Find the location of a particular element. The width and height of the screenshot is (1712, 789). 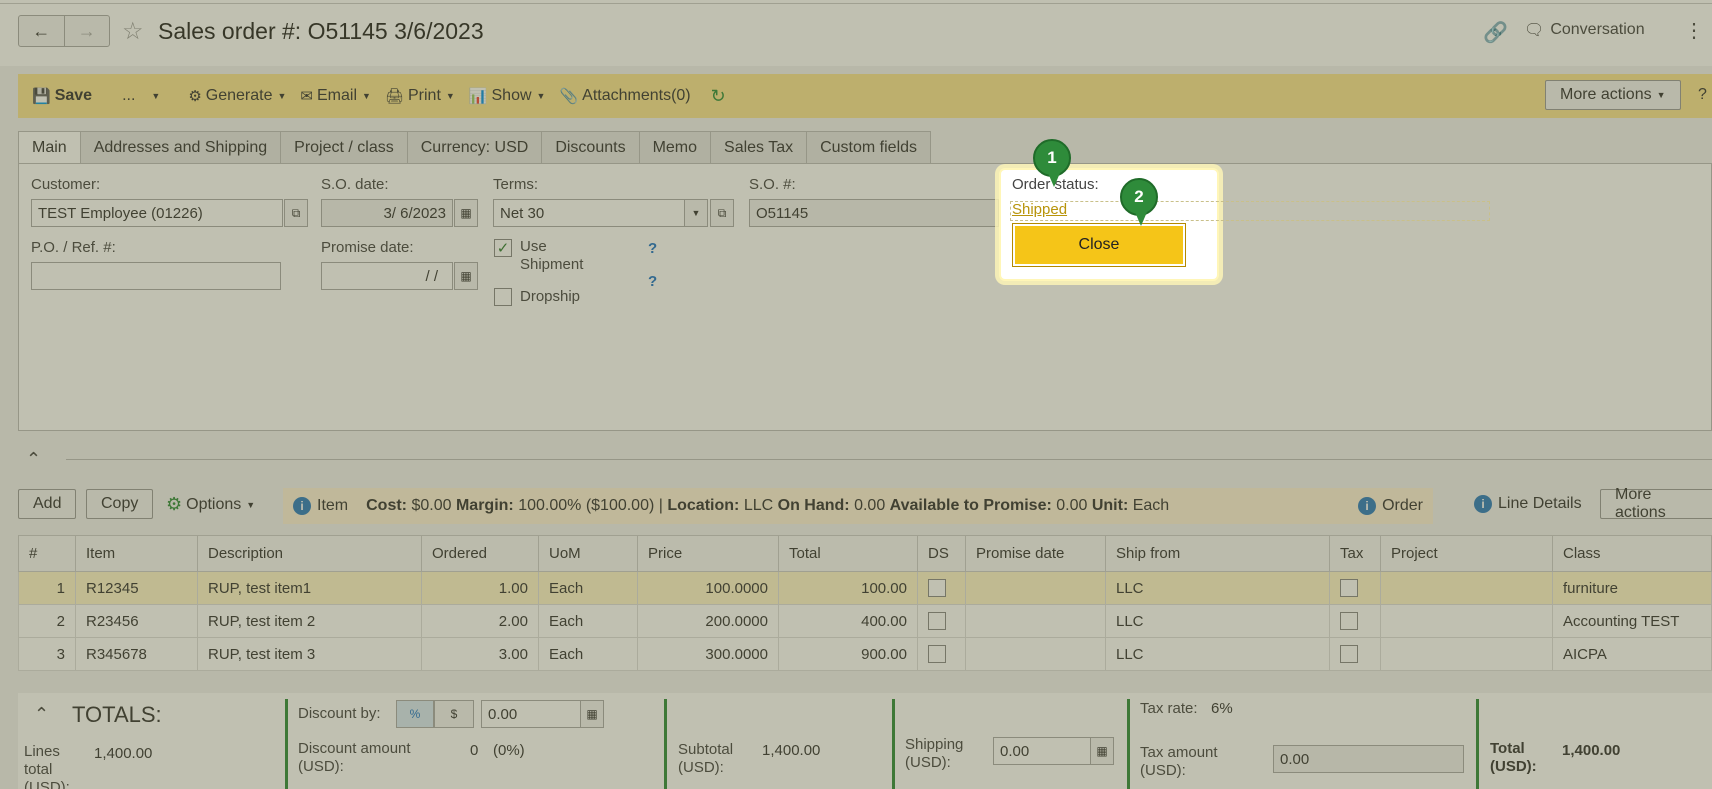

ellipsis-menu: ... ▼ is located at coordinates (141, 96).